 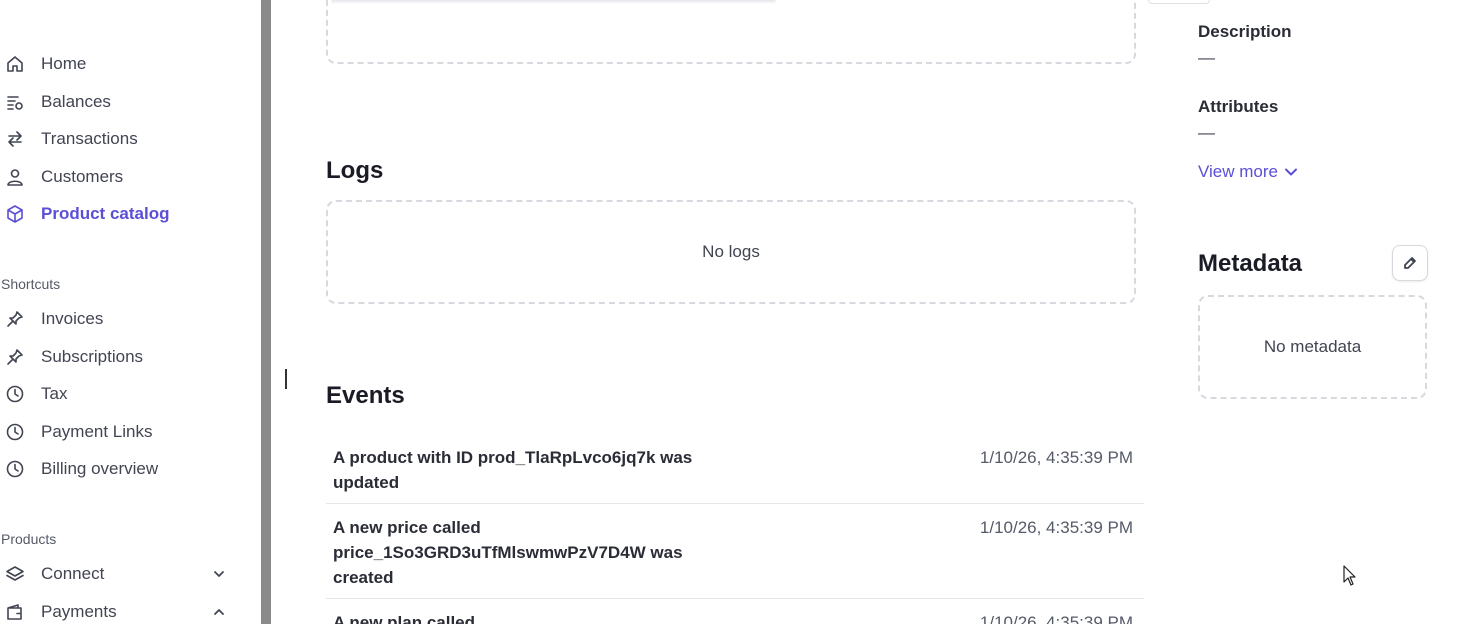 I want to click on nav-label: Connect, so click(x=73, y=573).